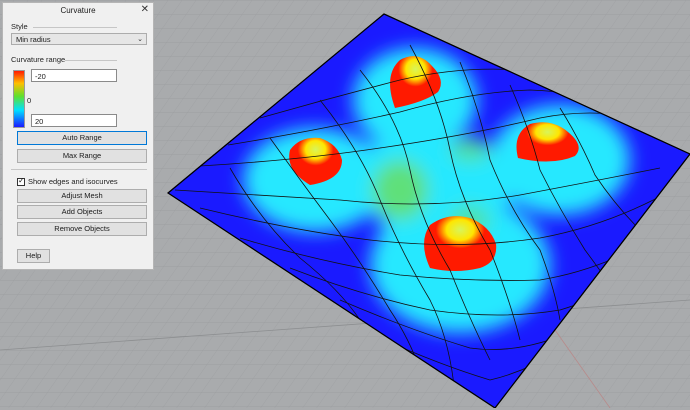  Describe the element at coordinates (79, 39) in the screenshot. I see `style-dropdown: Min radius ⌄` at that location.